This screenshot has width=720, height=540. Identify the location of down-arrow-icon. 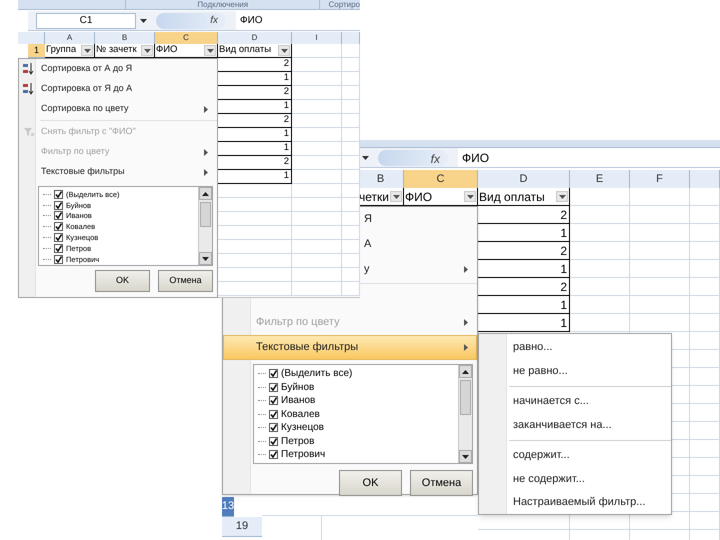
(465, 456).